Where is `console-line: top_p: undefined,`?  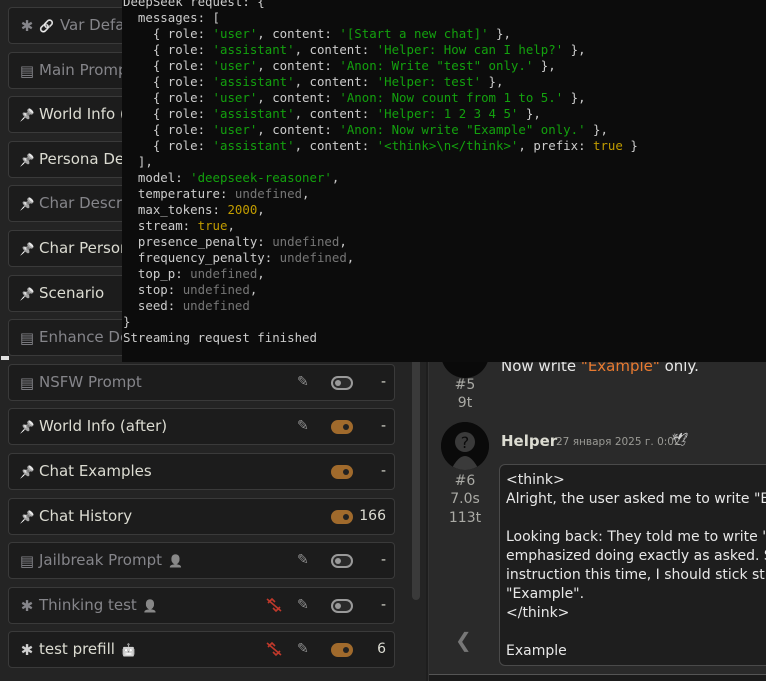 console-line: top_p: undefined, is located at coordinates (194, 273).